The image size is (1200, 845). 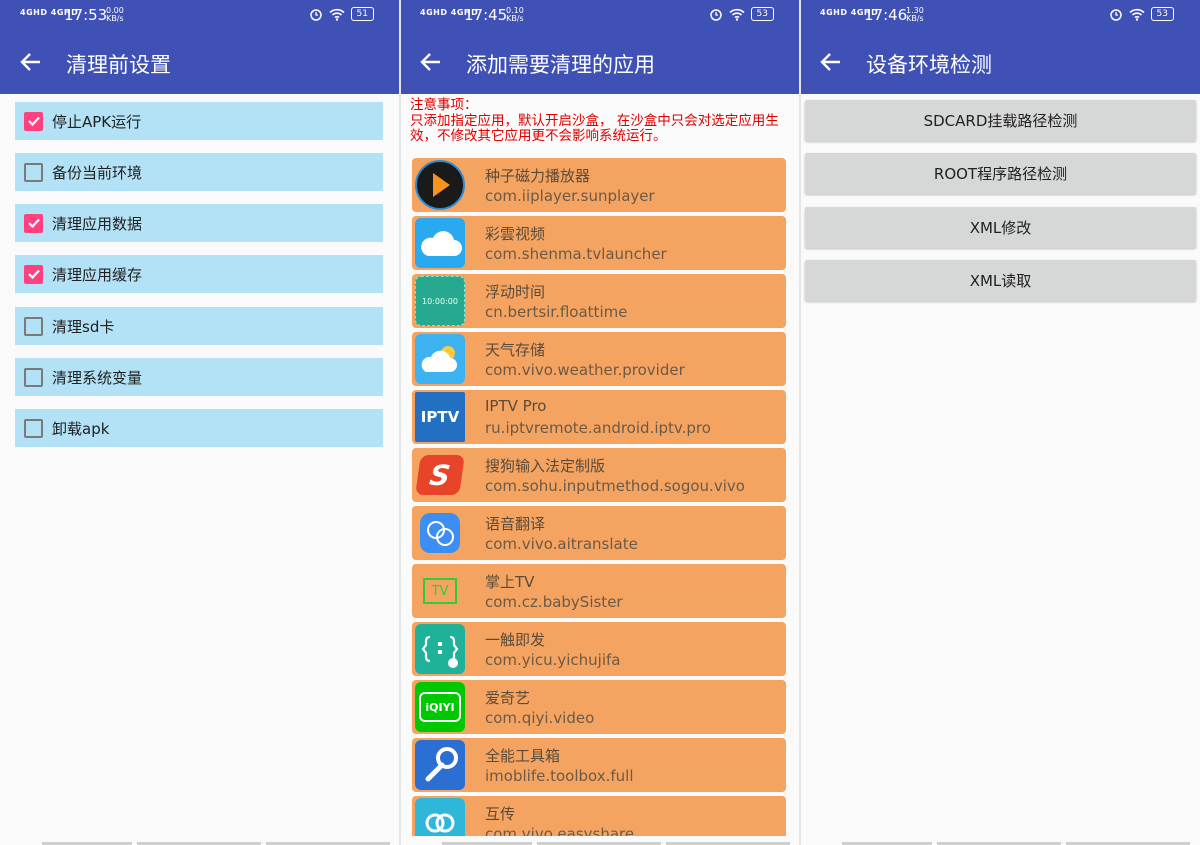 I want to click on status-icons: 51, so click(x=341, y=14).